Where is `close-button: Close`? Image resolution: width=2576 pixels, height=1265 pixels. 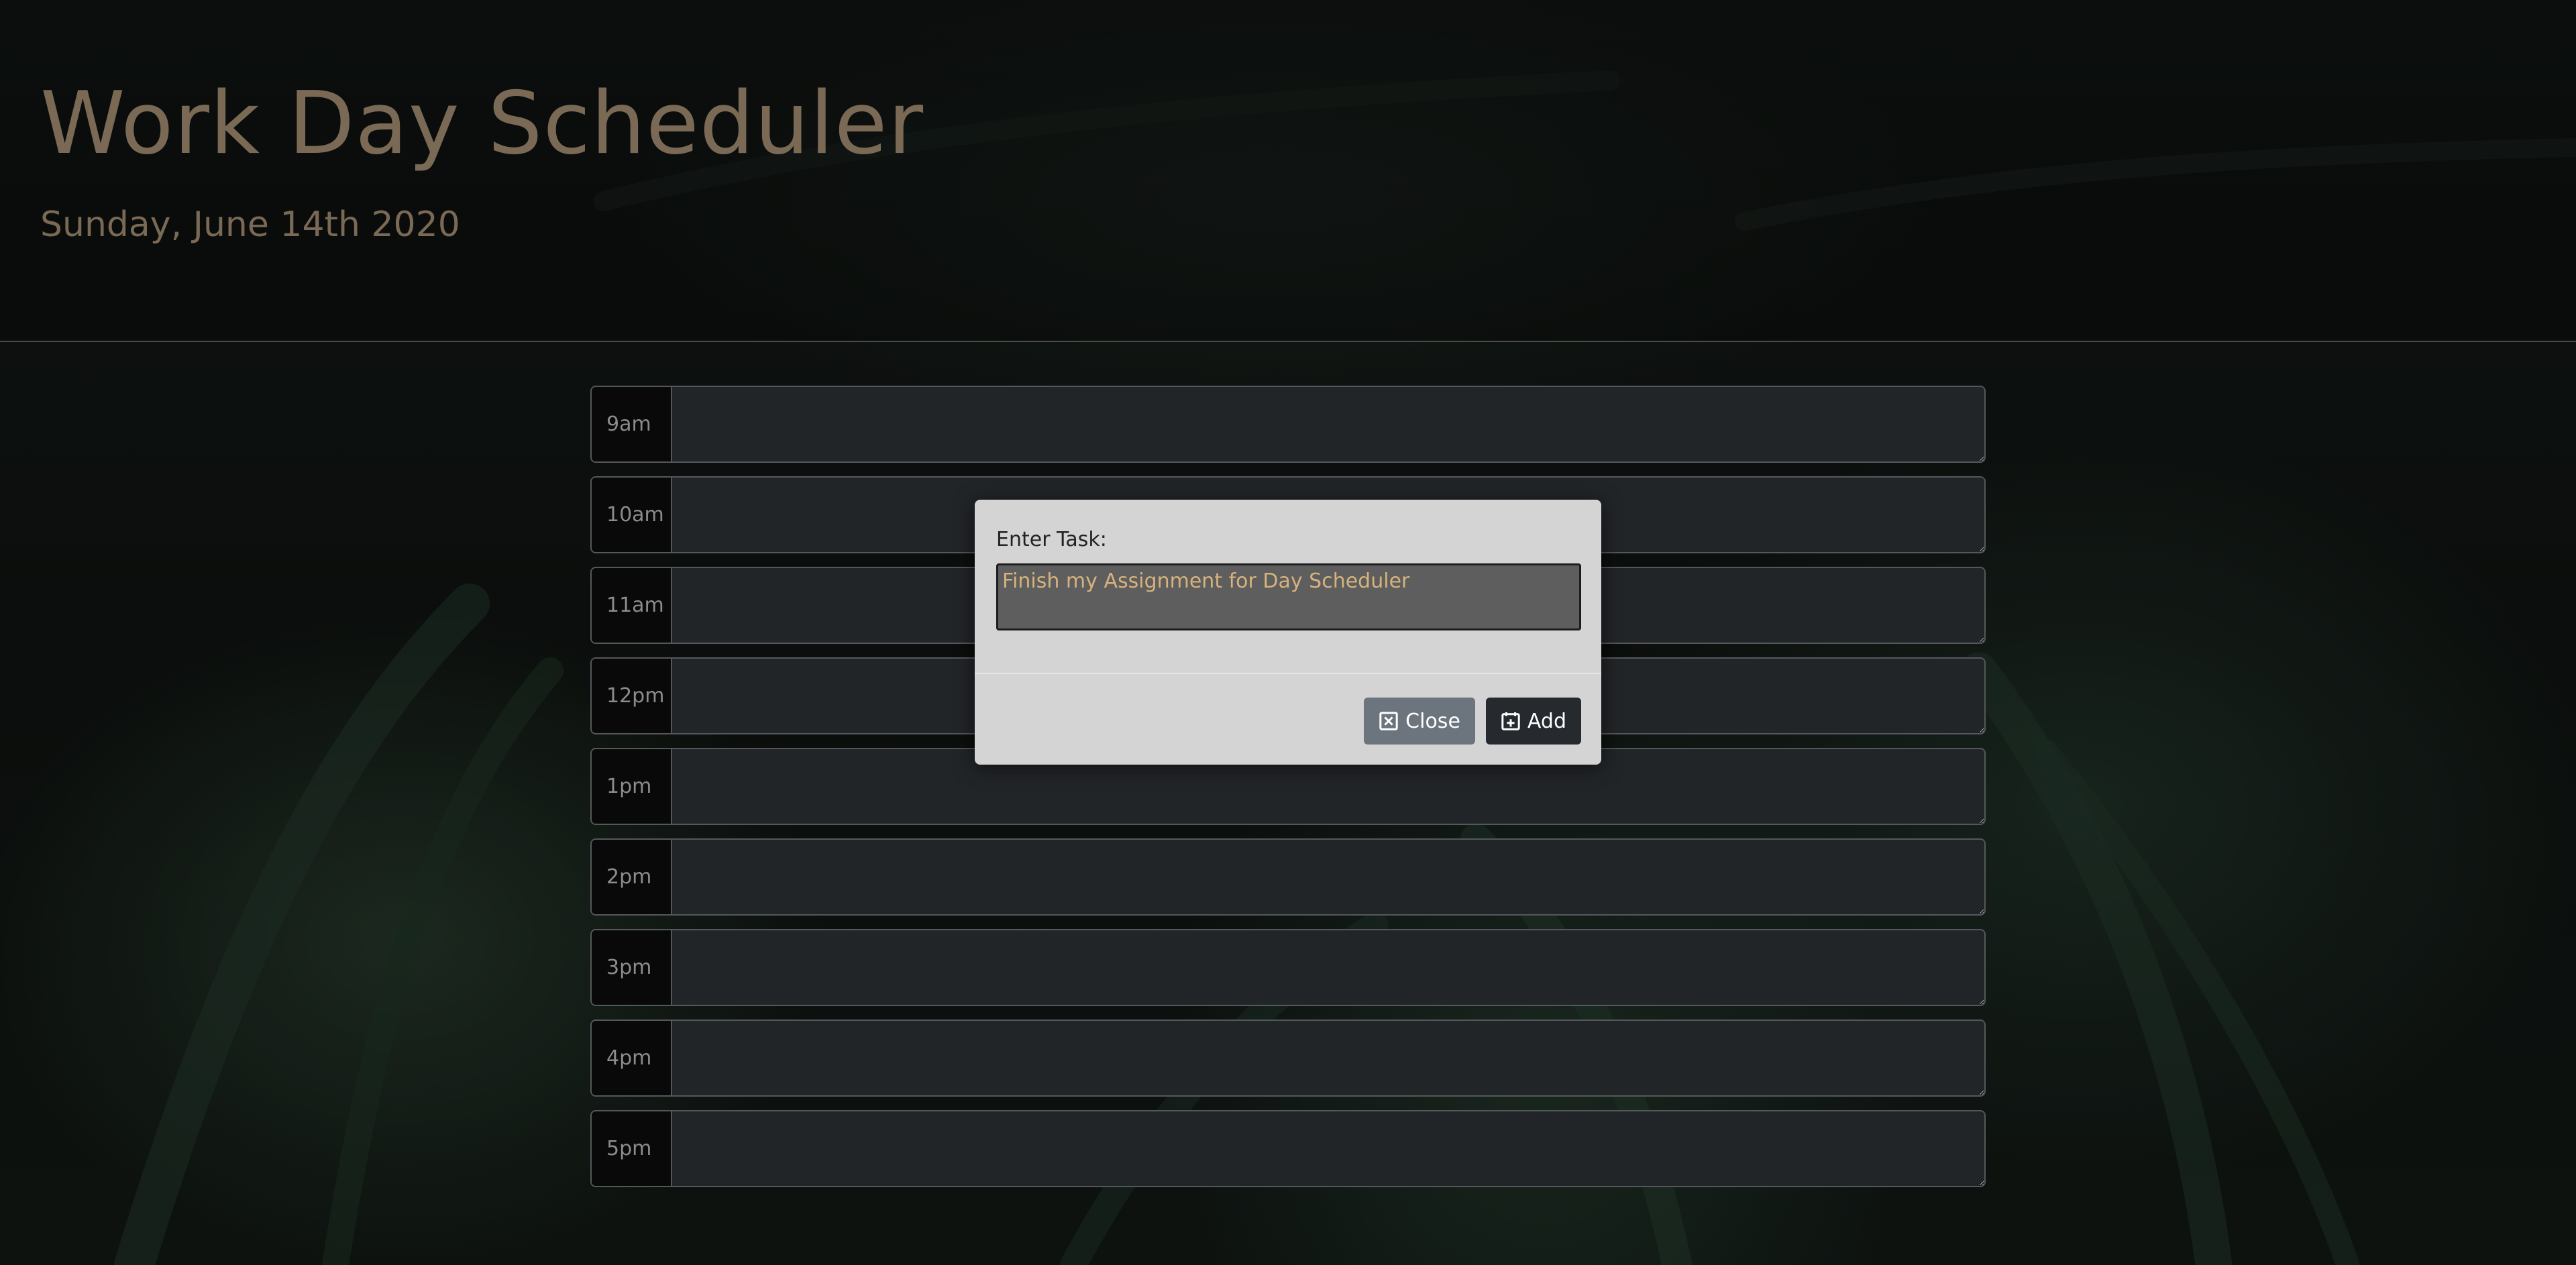 close-button: Close is located at coordinates (1419, 722).